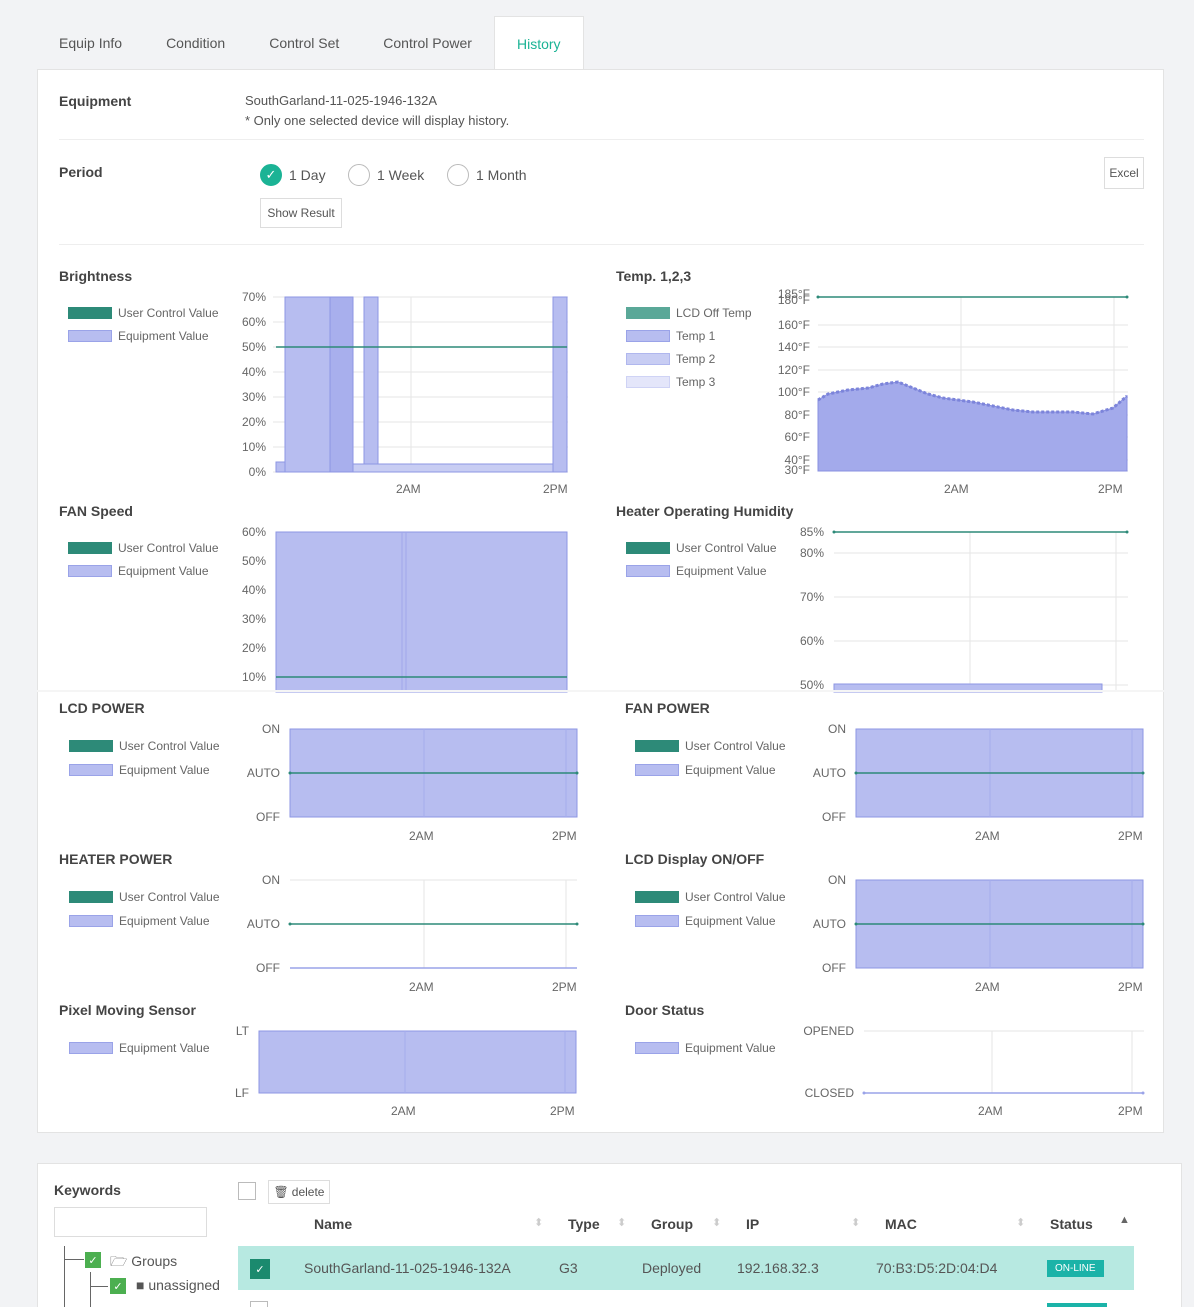 The height and width of the screenshot is (1307, 1194). What do you see at coordinates (812, 597) in the screenshot?
I see `svg-text: 70%` at bounding box center [812, 597].